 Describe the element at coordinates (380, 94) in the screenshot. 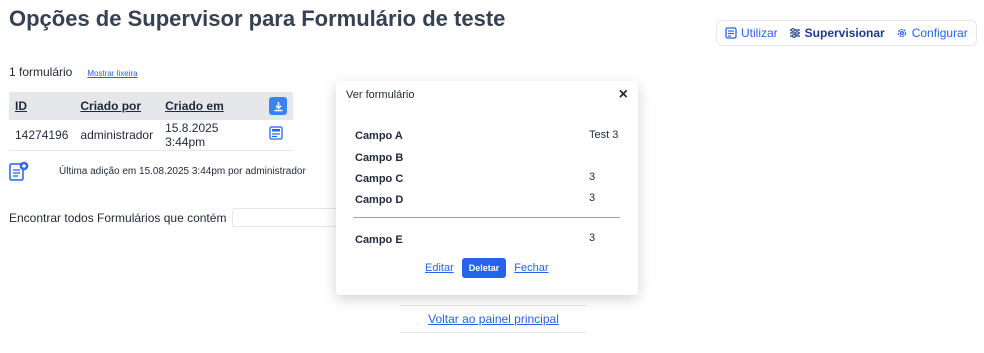

I see `modal-title: Ver formulário` at that location.